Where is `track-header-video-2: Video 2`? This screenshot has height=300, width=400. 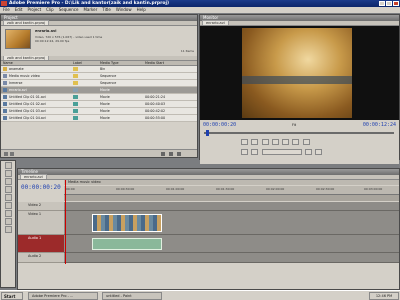
track-header-video-2: Video 2 is located at coordinates (41, 206).